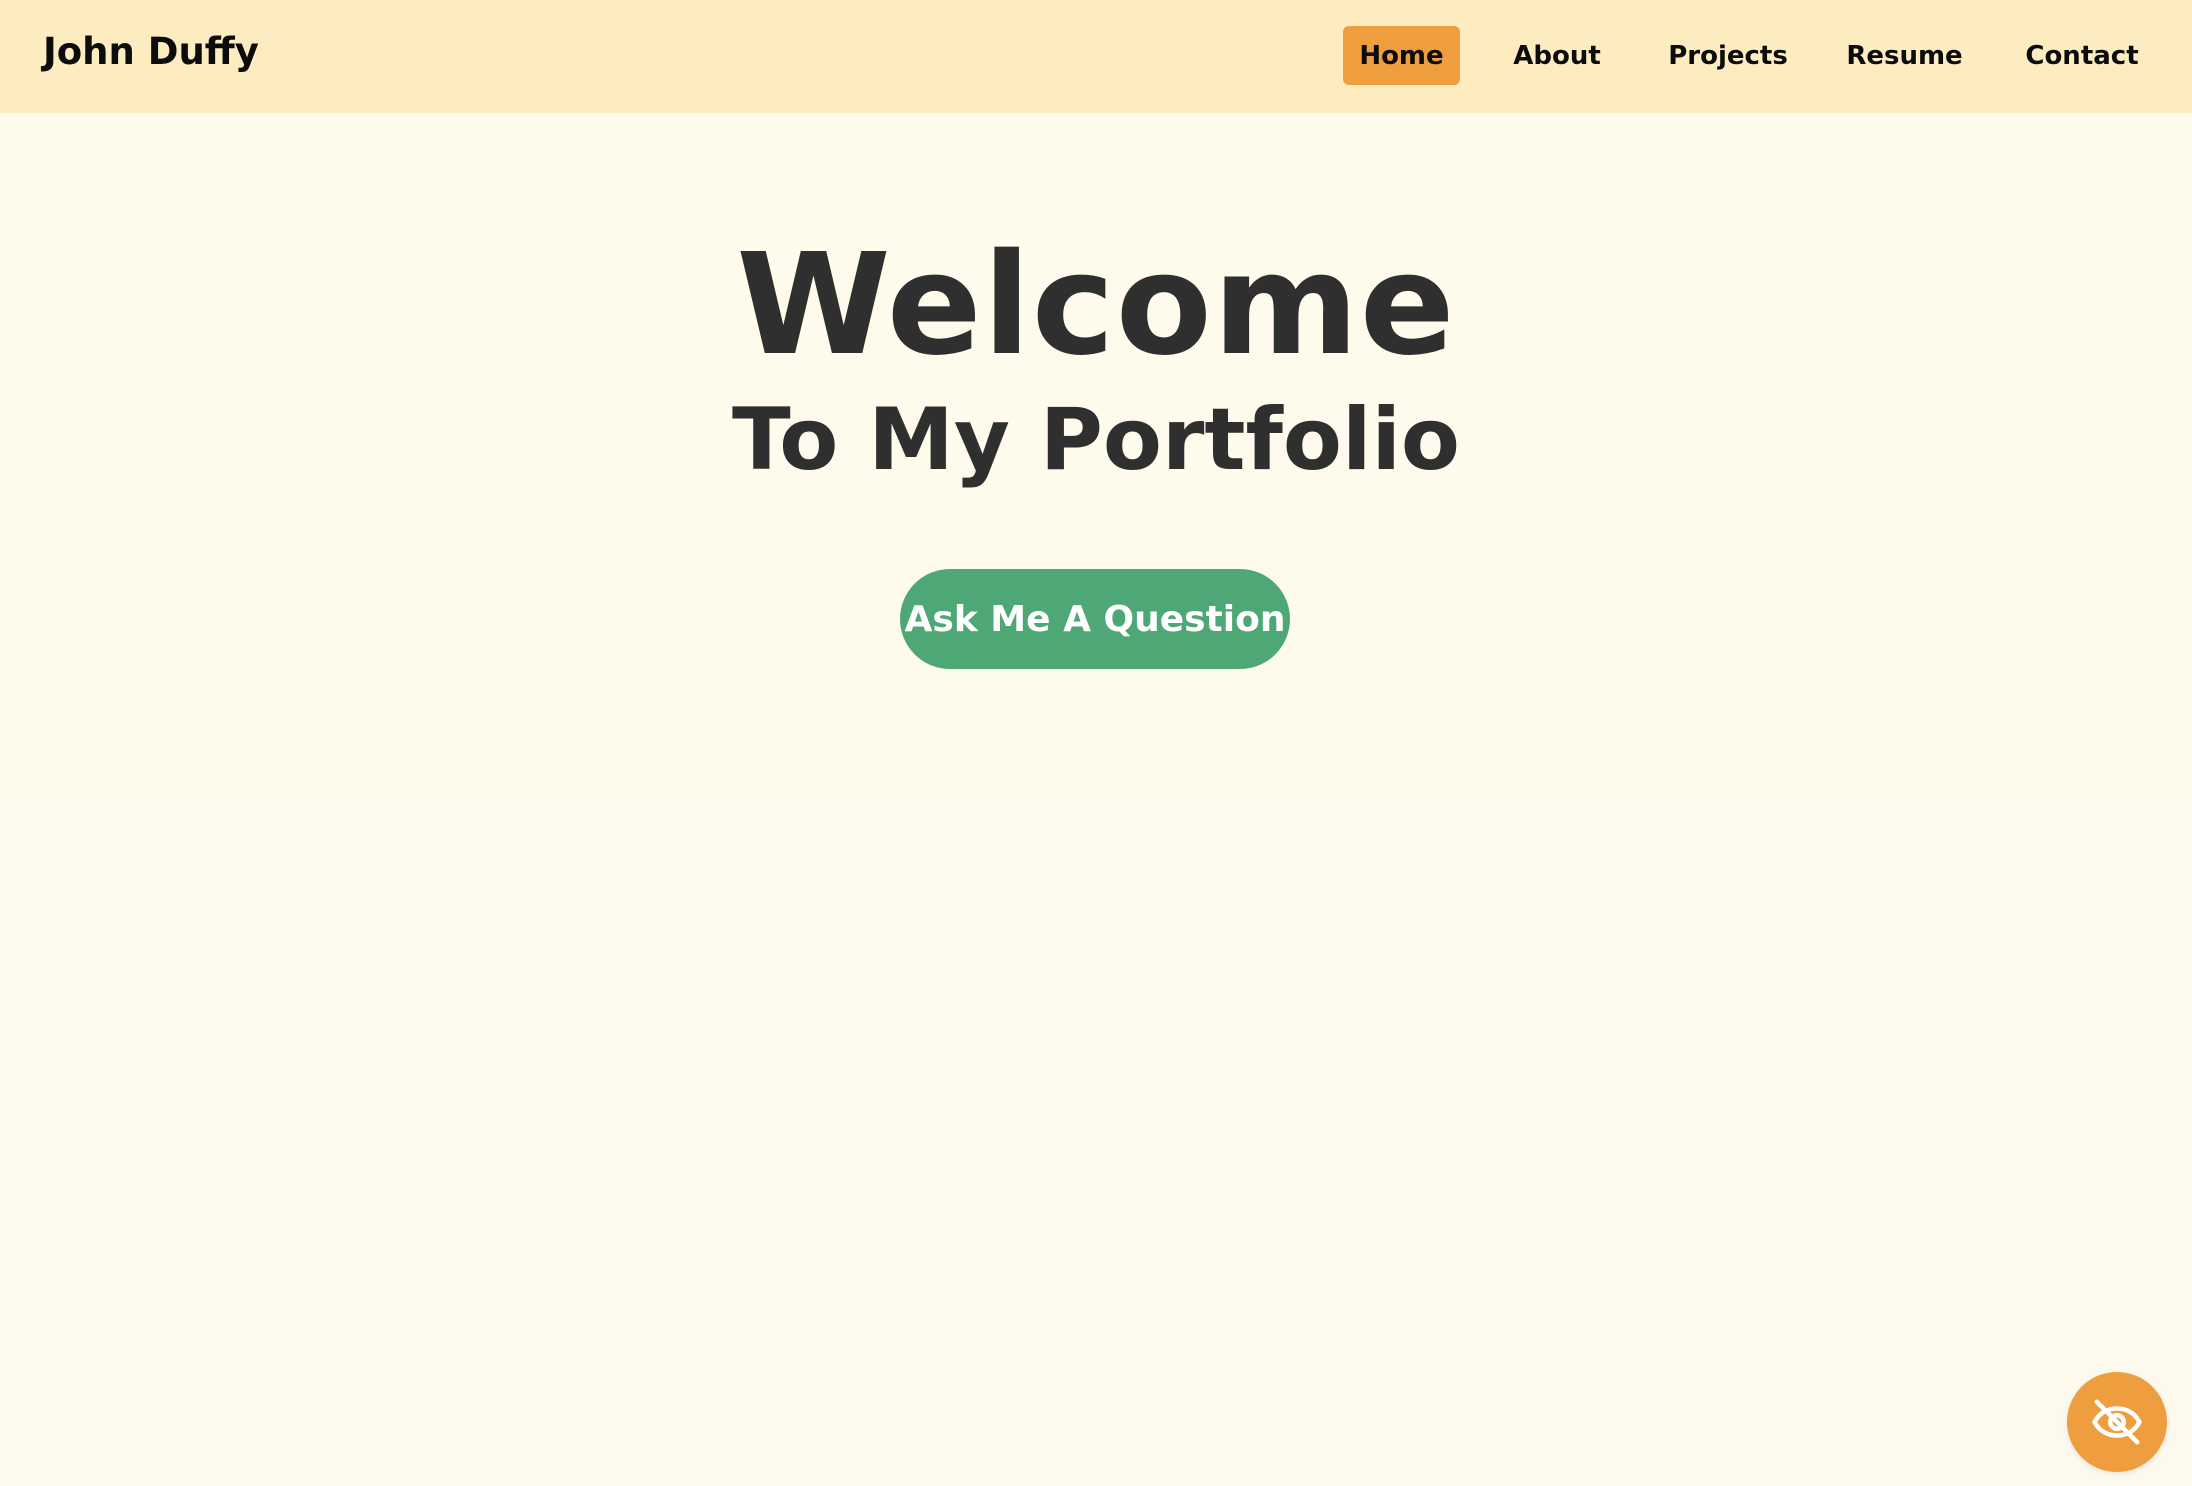 The width and height of the screenshot is (2192, 1486). I want to click on hero-subtitle: To My Portfolio, so click(1096, 440).